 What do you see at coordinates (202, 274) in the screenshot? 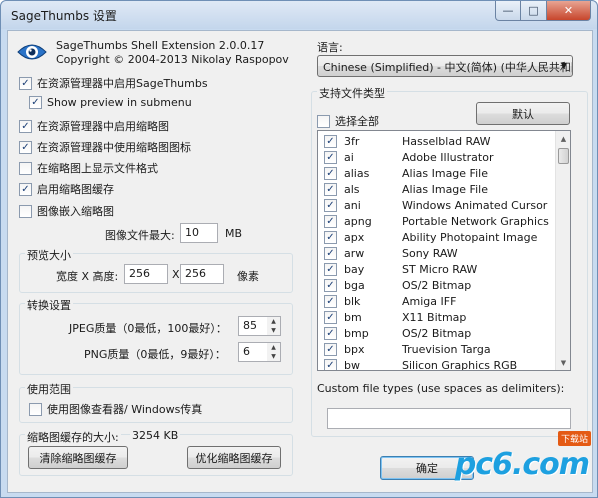
I see `preview-height-input: 256` at bounding box center [202, 274].